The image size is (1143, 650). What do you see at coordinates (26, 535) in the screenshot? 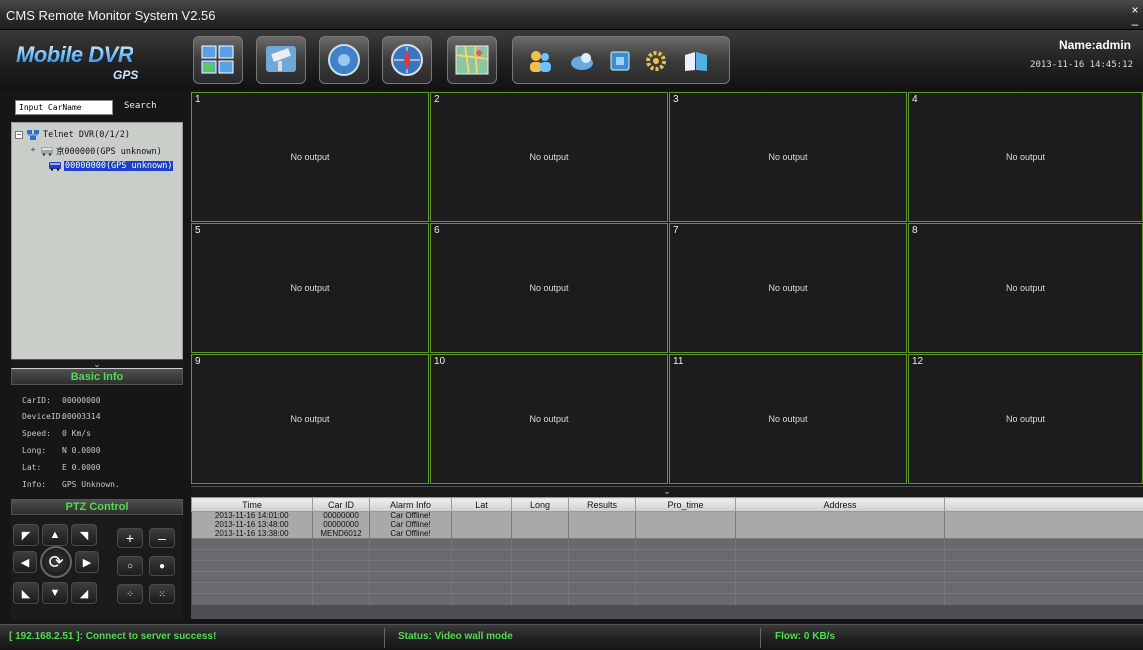
I see `ptz-up-left-button: ◤` at bounding box center [26, 535].